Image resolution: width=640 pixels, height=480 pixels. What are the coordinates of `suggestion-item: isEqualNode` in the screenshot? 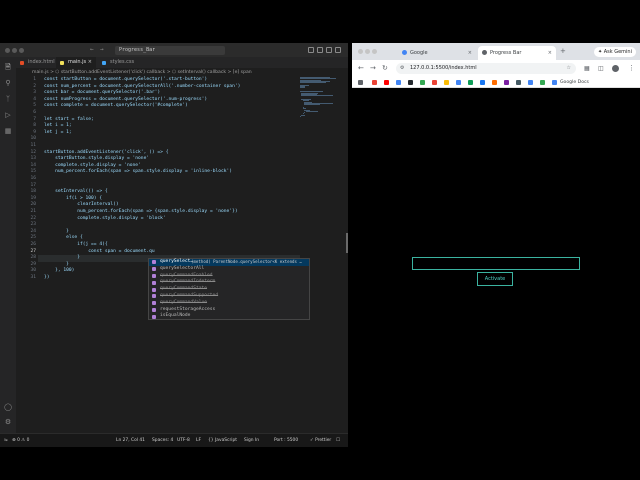 It's located at (229, 316).